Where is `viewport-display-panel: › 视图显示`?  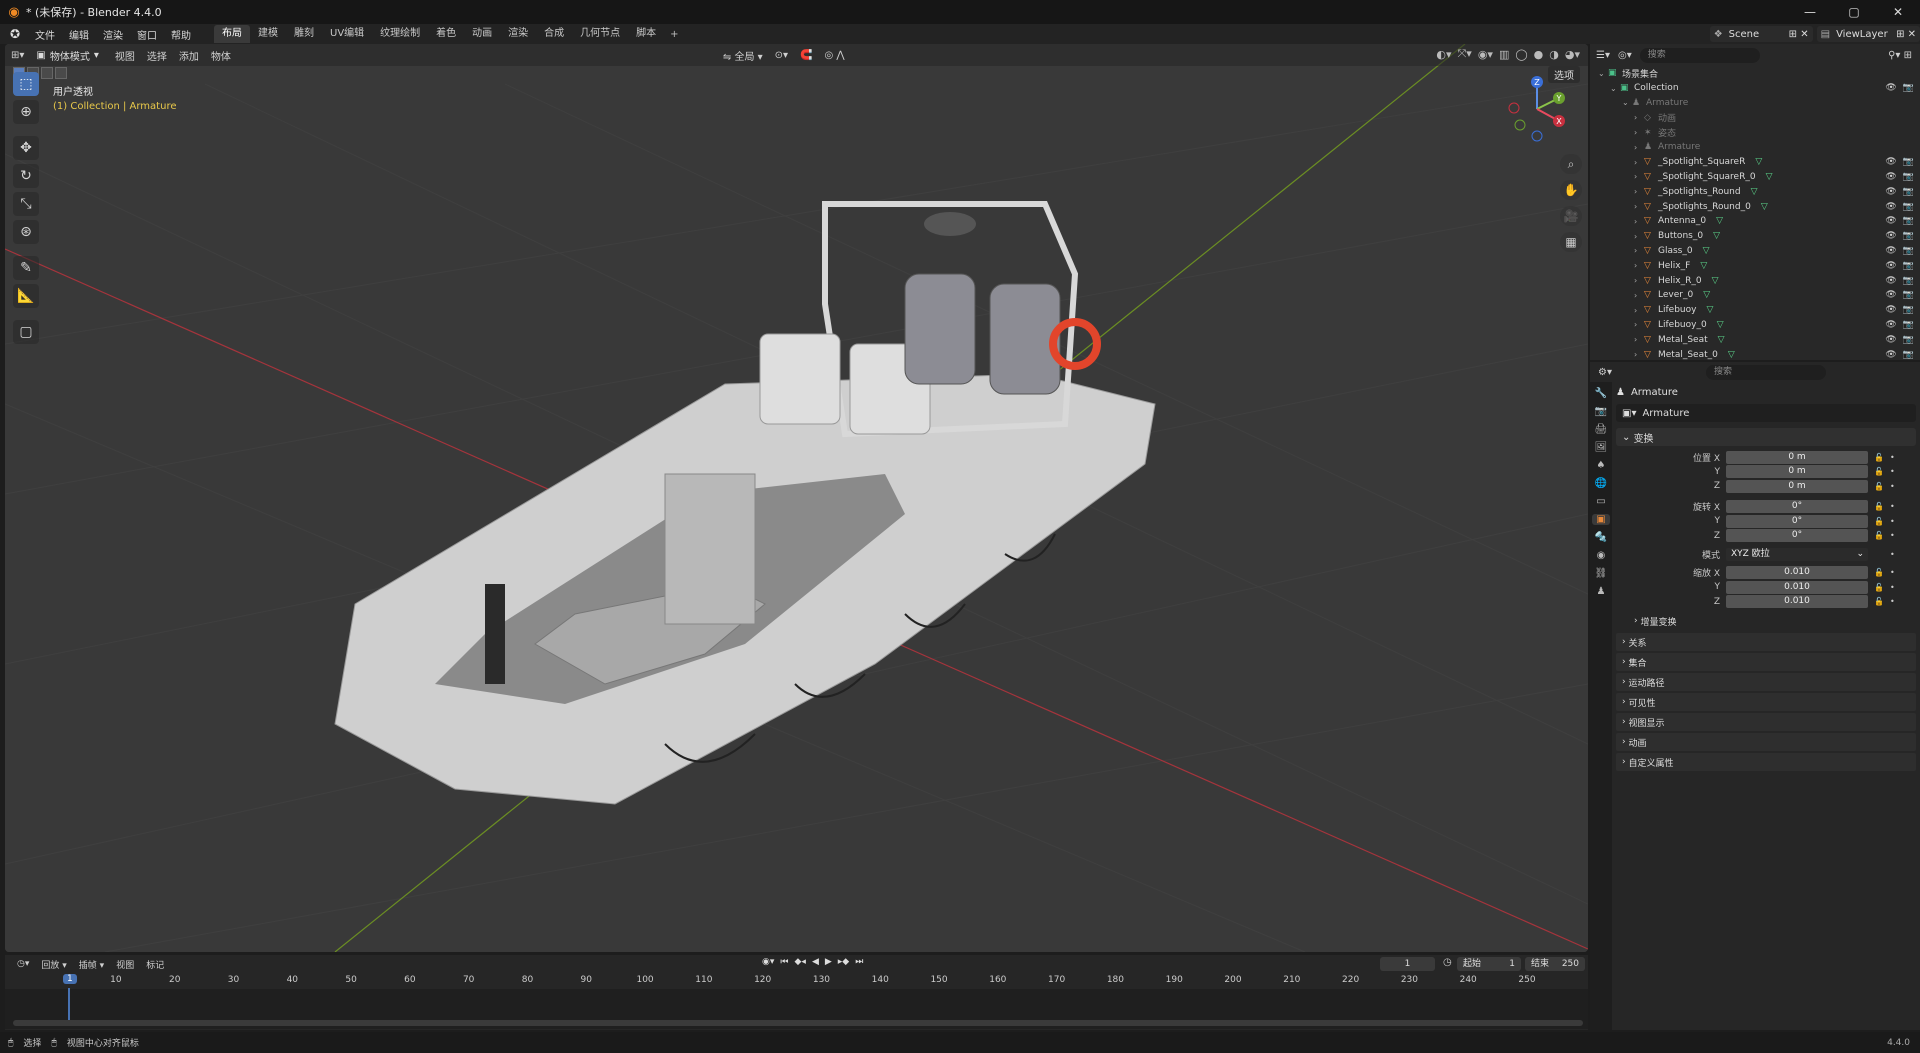 viewport-display-panel: › 视图显示 is located at coordinates (1766, 722).